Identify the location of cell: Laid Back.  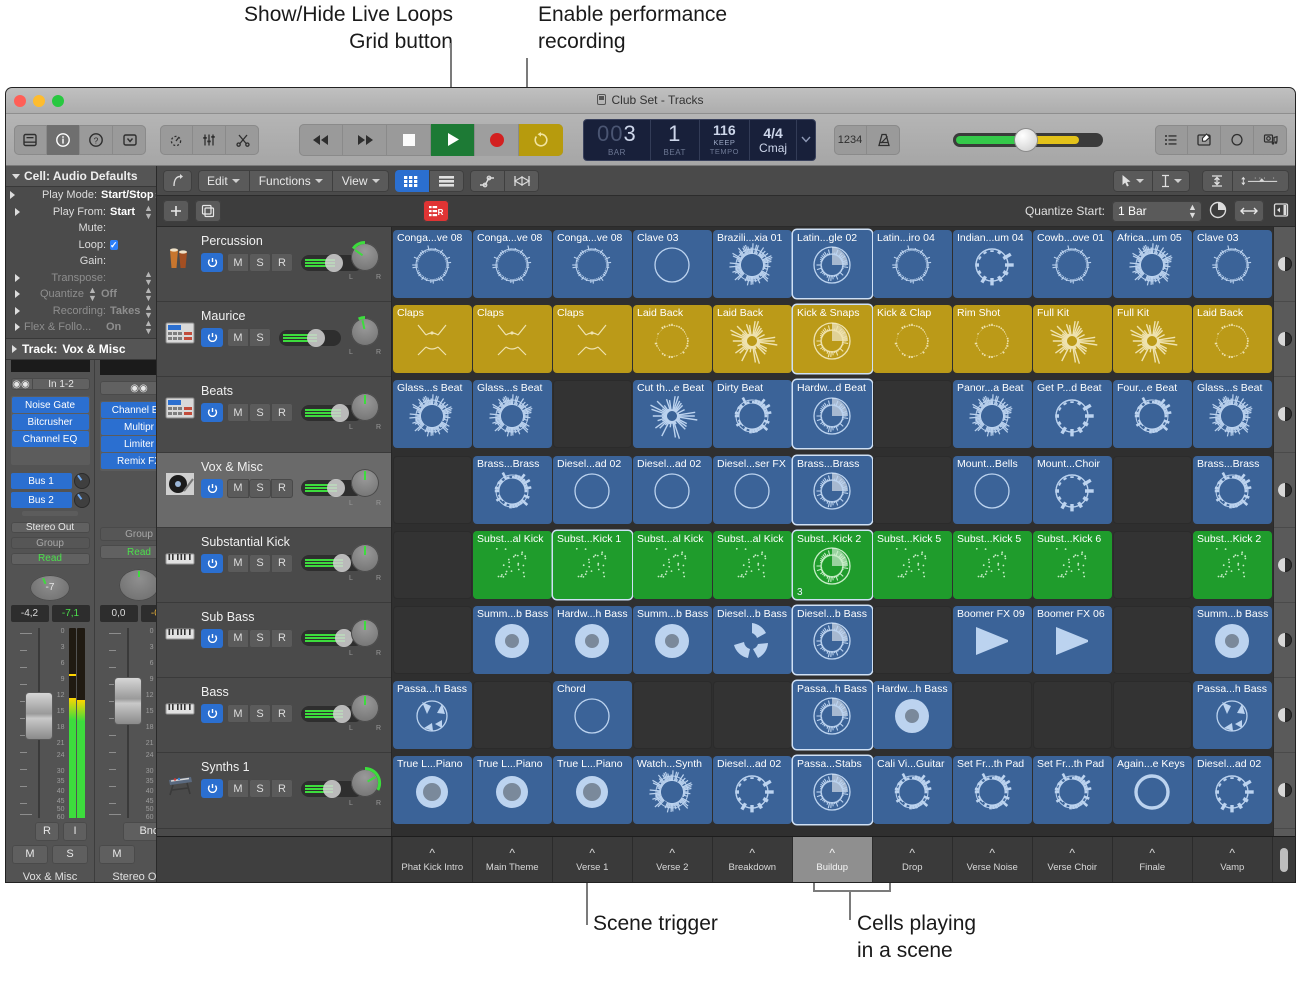
(1232, 339).